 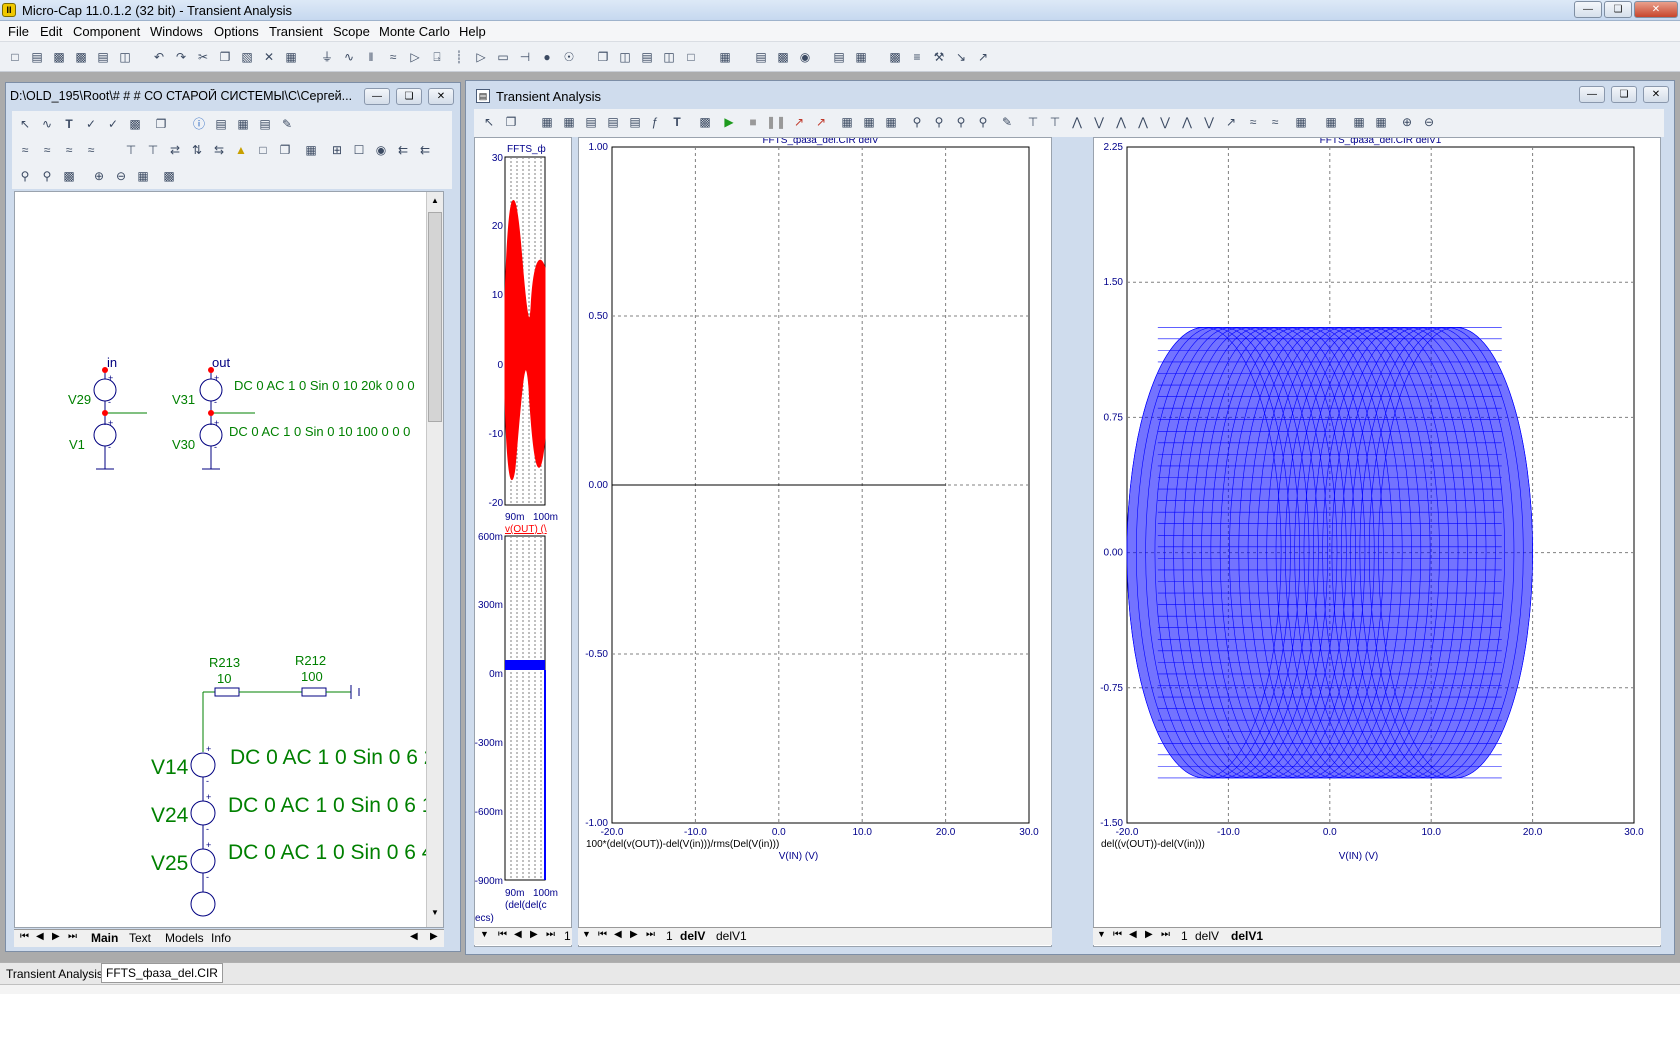 What do you see at coordinates (1207, 936) in the screenshot?
I see `tab-delV: delV` at bounding box center [1207, 936].